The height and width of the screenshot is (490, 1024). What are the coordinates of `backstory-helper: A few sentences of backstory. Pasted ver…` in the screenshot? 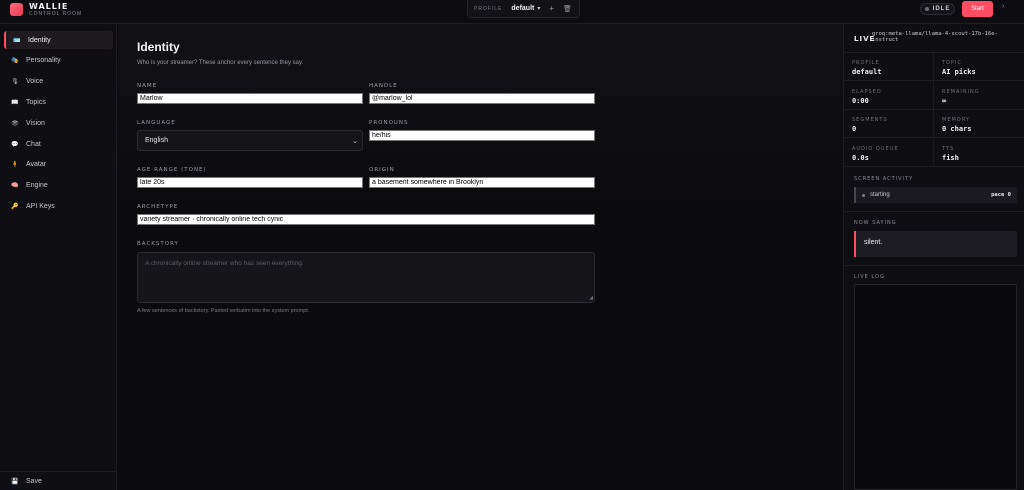 It's located at (223, 311).